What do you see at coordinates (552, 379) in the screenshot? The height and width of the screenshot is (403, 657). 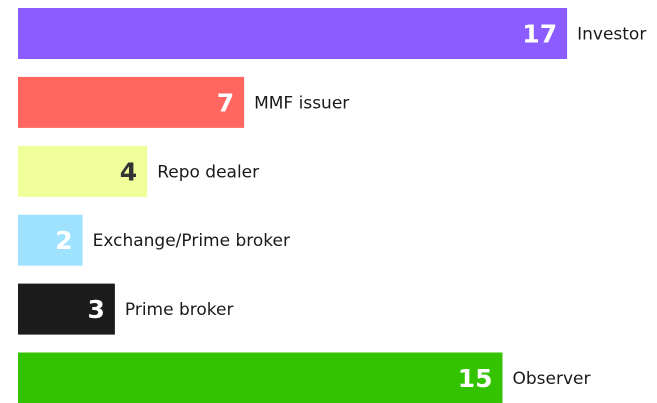 I see `category-label-observer: Observer` at bounding box center [552, 379].